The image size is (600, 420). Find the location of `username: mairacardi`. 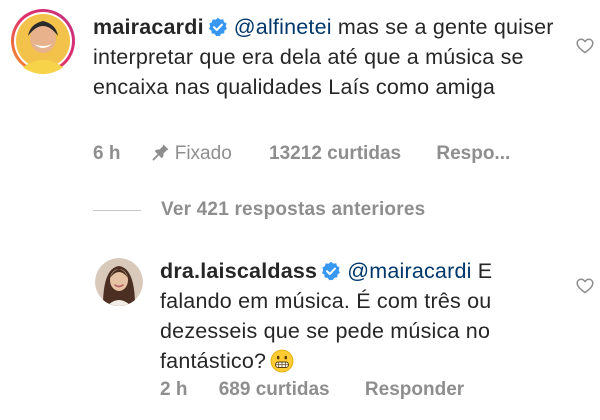

username: mairacardi is located at coordinates (148, 27).